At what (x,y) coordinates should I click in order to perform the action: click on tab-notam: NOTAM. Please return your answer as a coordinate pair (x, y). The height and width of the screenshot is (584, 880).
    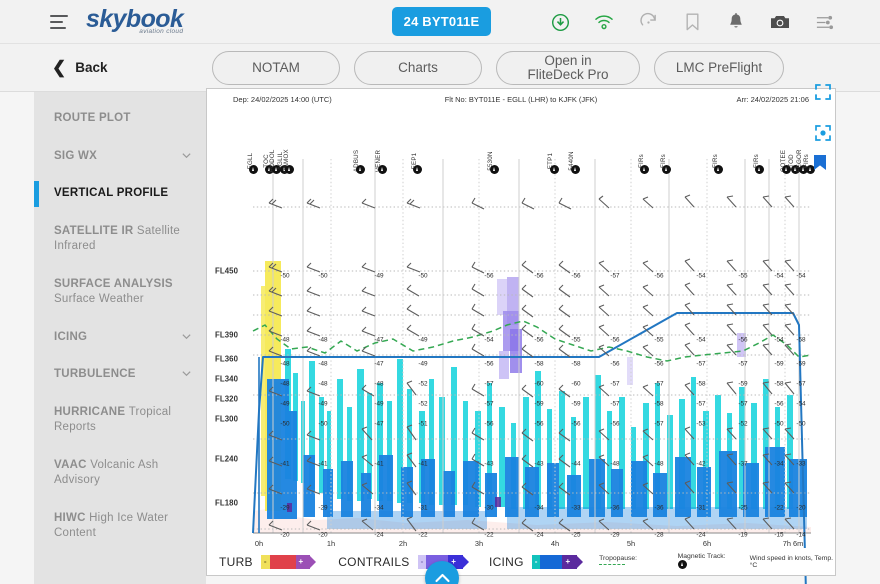
    Looking at the image, I should click on (276, 68).